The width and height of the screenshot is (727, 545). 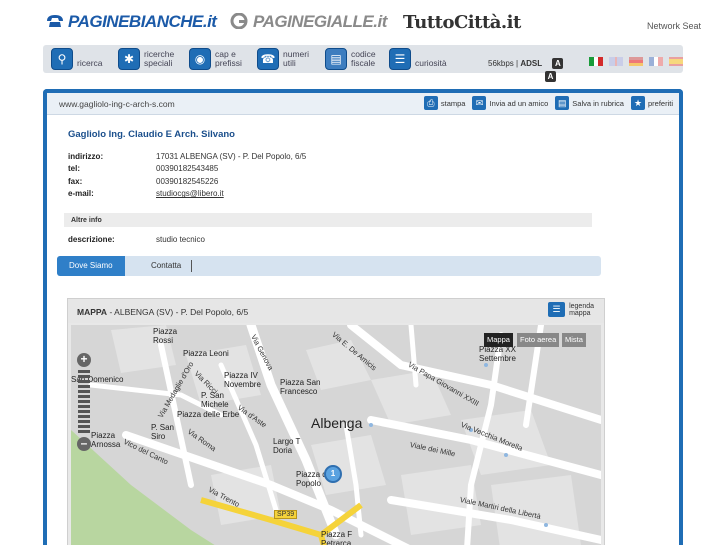 I want to click on globe-icon: ◉, so click(x=200, y=59).